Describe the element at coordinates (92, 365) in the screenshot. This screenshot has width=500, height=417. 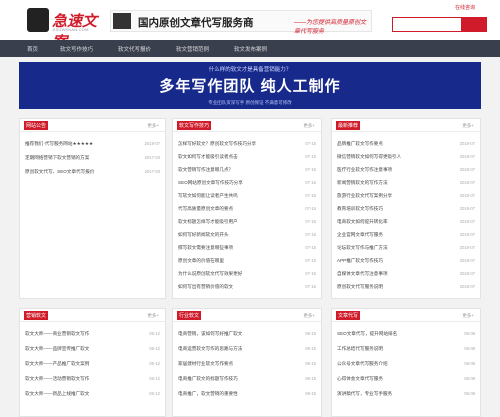
I see `list-item: 软文大师——产品推广软文案例 06-12` at that location.